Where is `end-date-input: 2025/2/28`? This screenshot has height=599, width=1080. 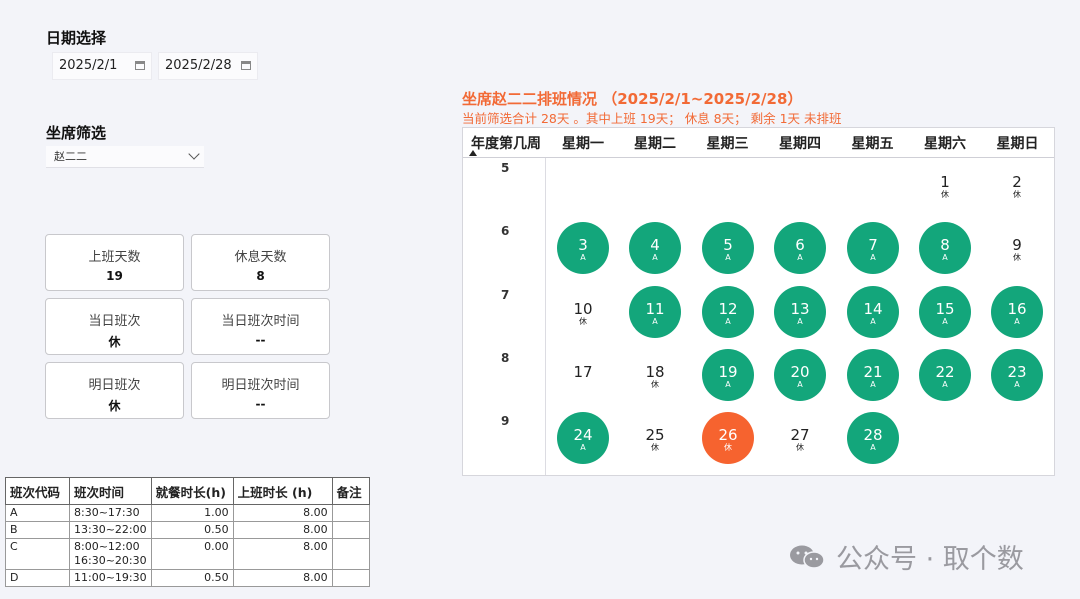 end-date-input: 2025/2/28 is located at coordinates (208, 66).